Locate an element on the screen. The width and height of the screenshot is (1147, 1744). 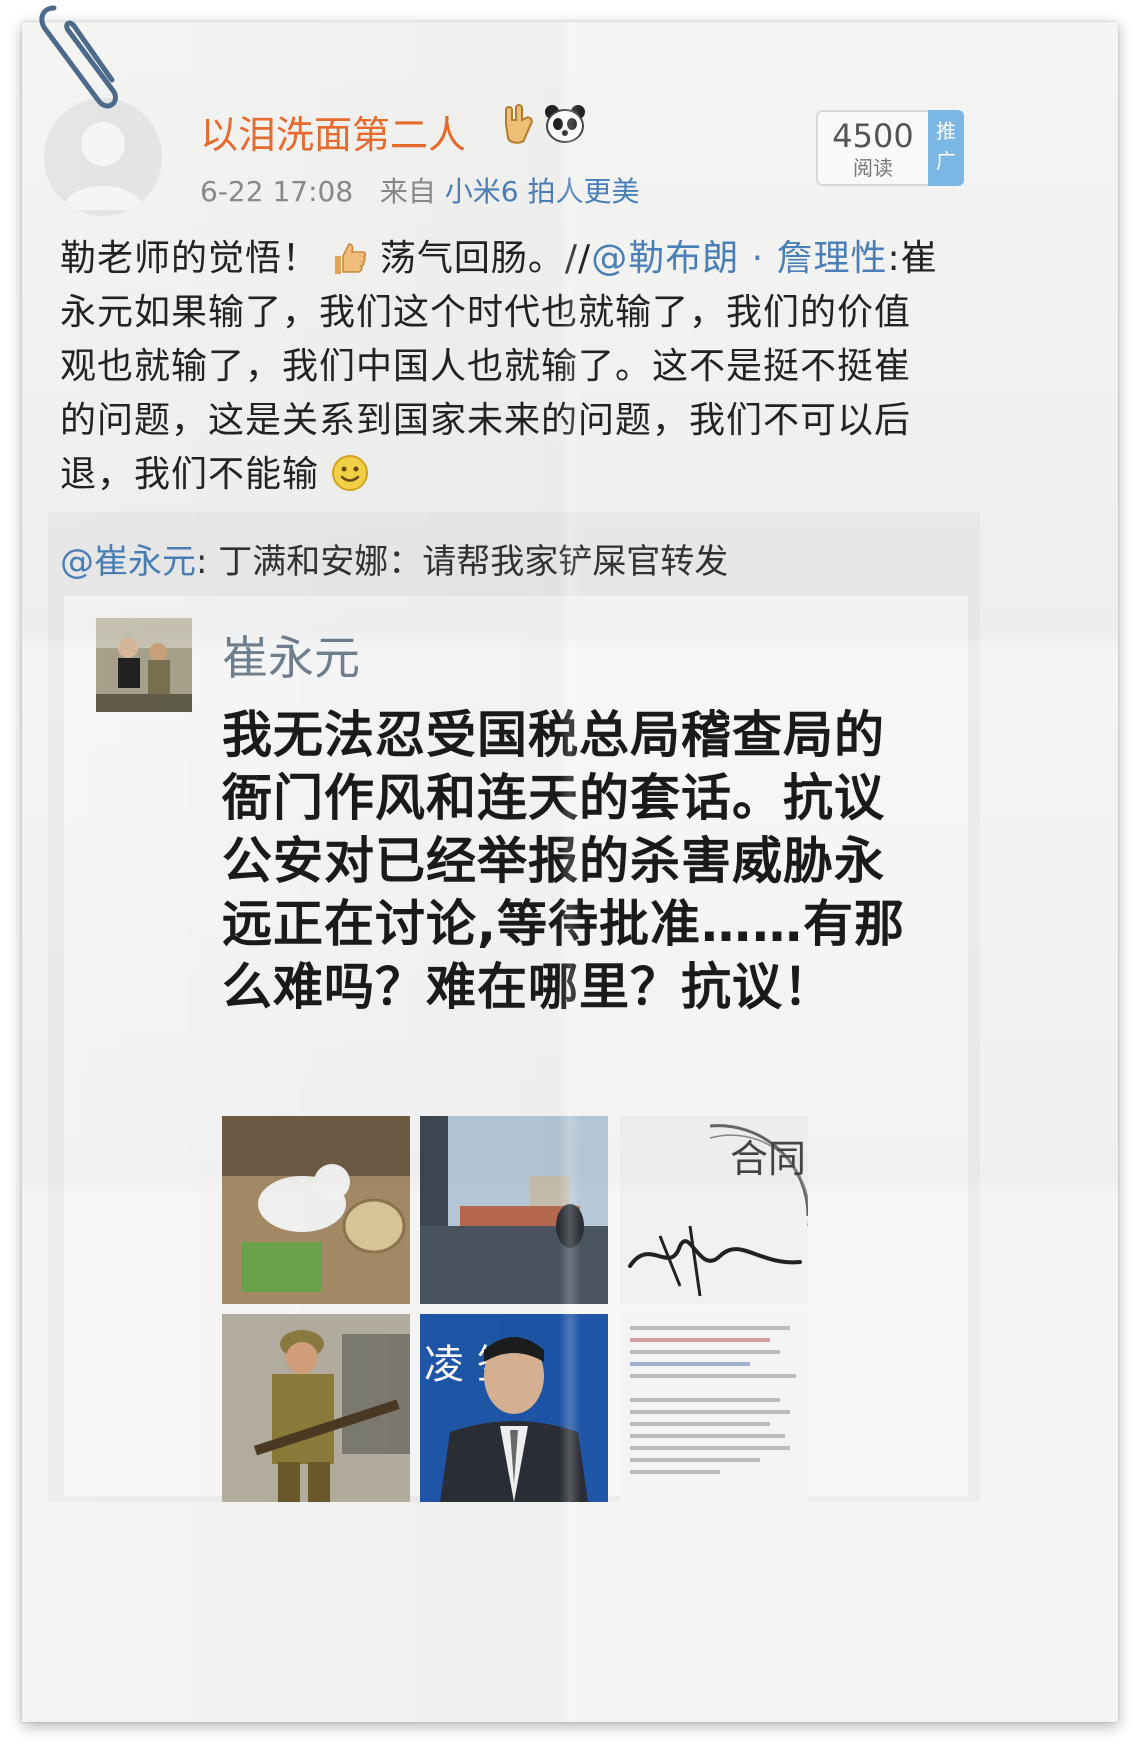
promote-button: 推 广 is located at coordinates (946, 148).